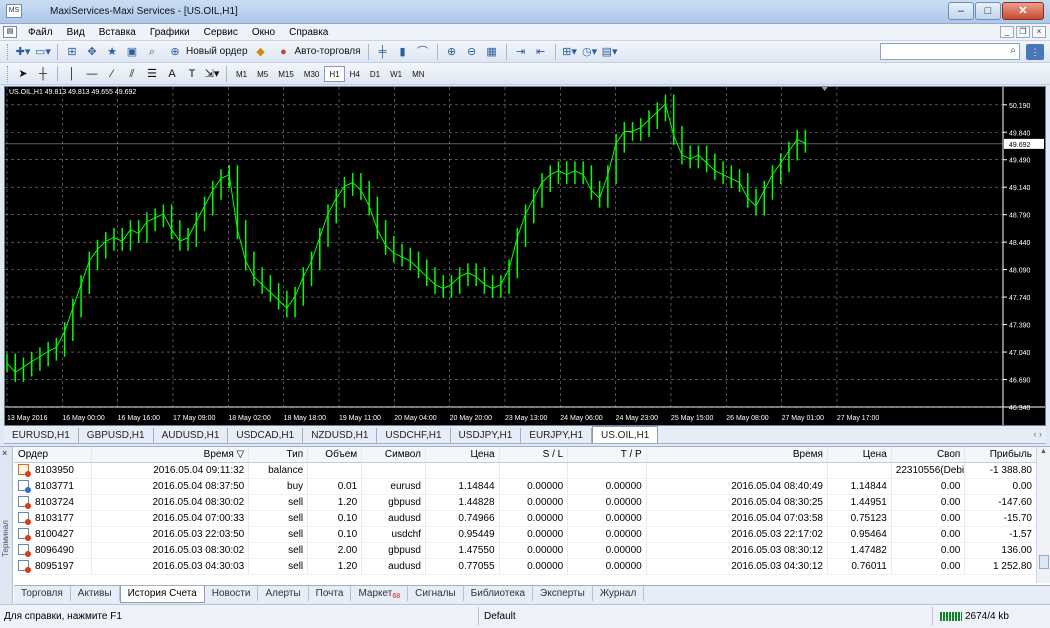 This screenshot has width=1050, height=628. What do you see at coordinates (92, 52) in the screenshot?
I see `data-window-icon: ✥` at bounding box center [92, 52].